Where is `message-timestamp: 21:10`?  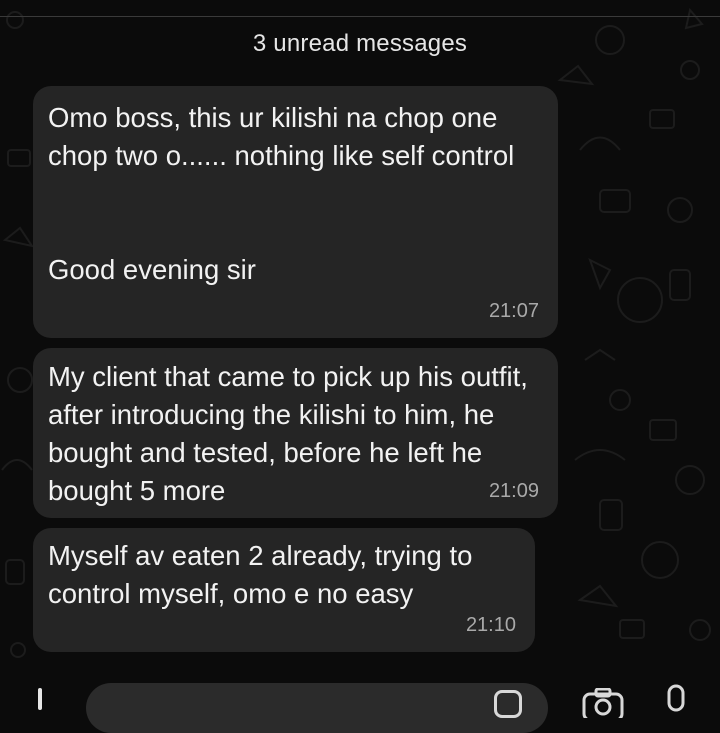
message-timestamp: 21:10 is located at coordinates (490, 625).